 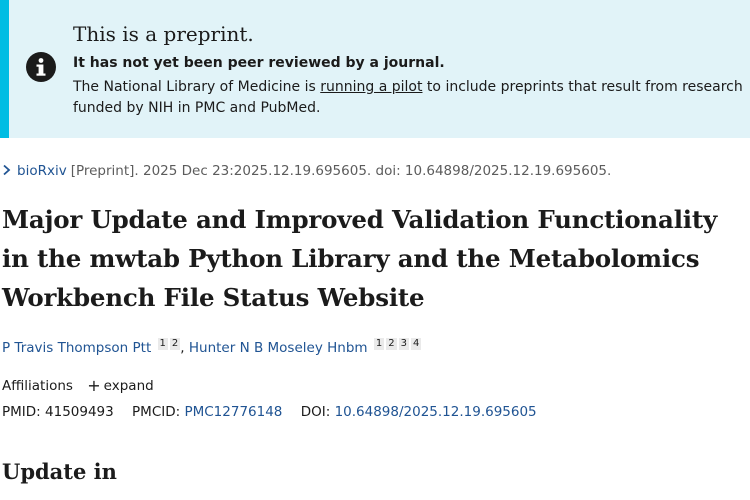 What do you see at coordinates (436, 412) in the screenshot?
I see `doi-link: 10.64898/2025.12.19.695605` at bounding box center [436, 412].